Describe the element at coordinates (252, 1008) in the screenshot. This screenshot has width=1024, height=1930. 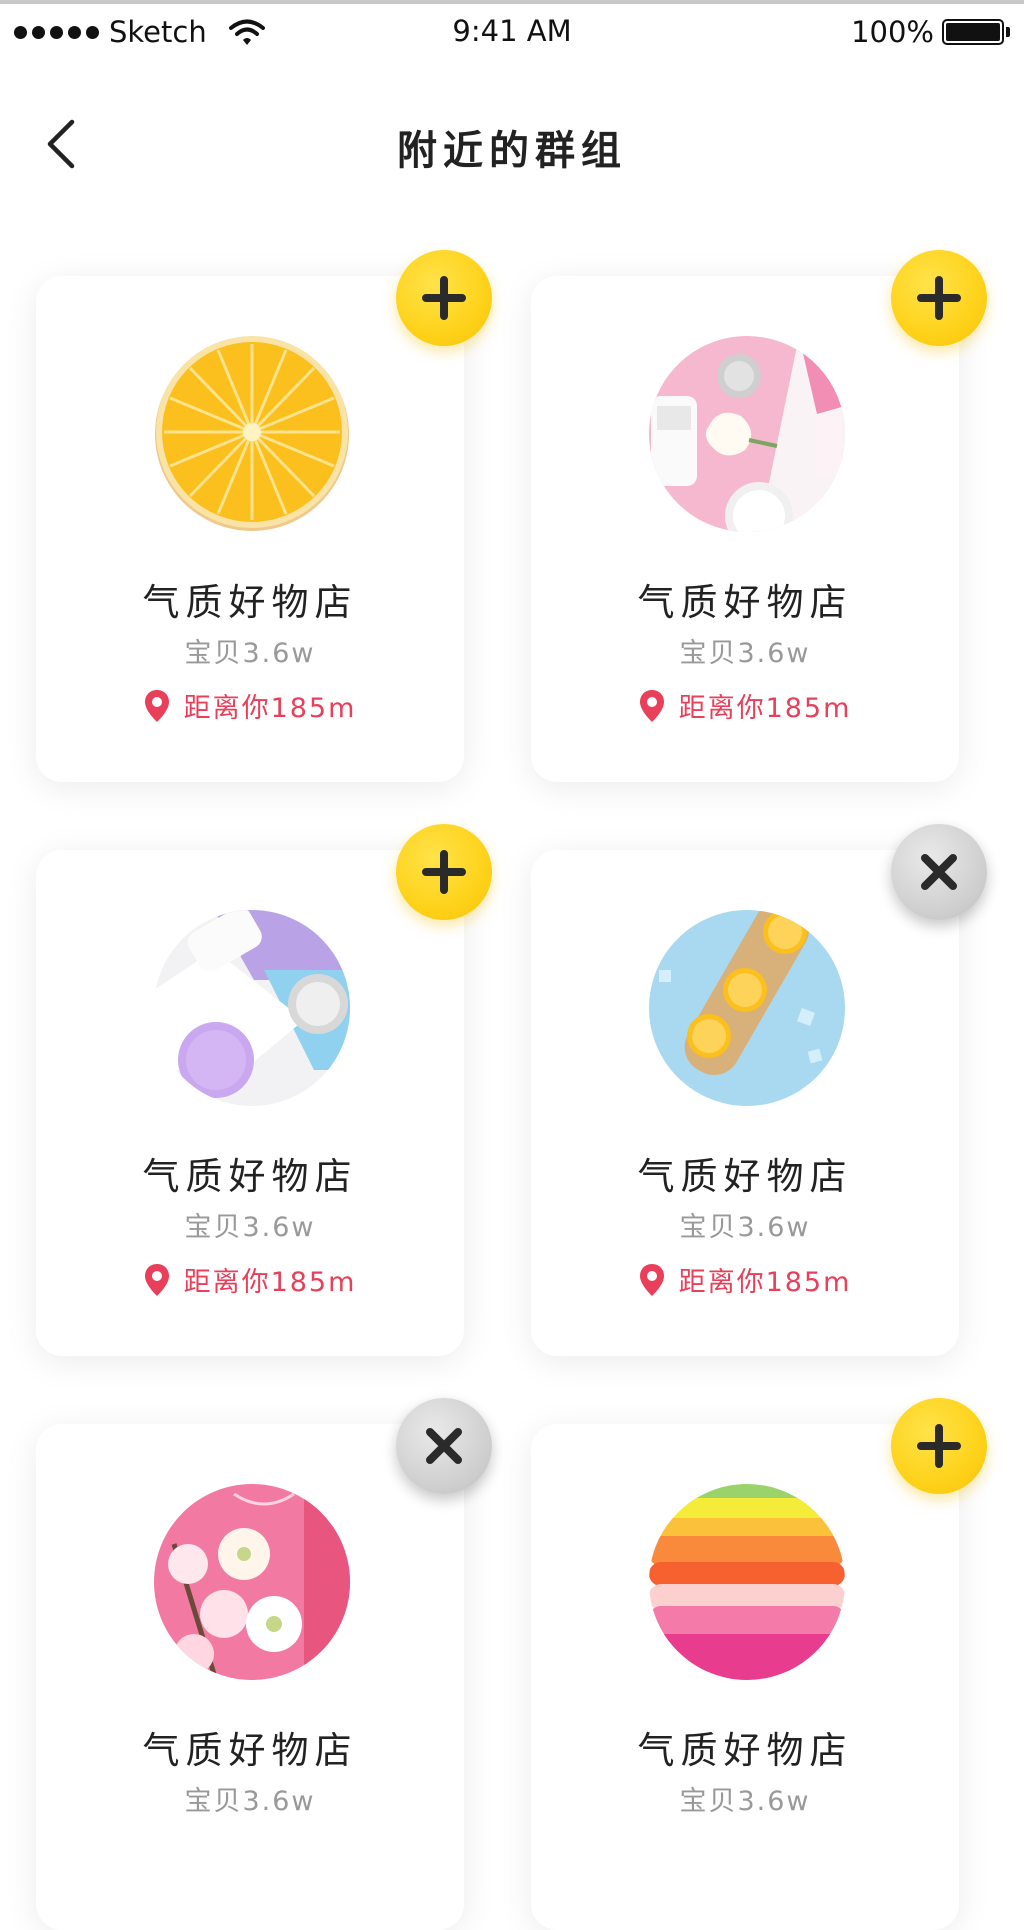
I see `group-avatar-purple-cosmetics` at that location.